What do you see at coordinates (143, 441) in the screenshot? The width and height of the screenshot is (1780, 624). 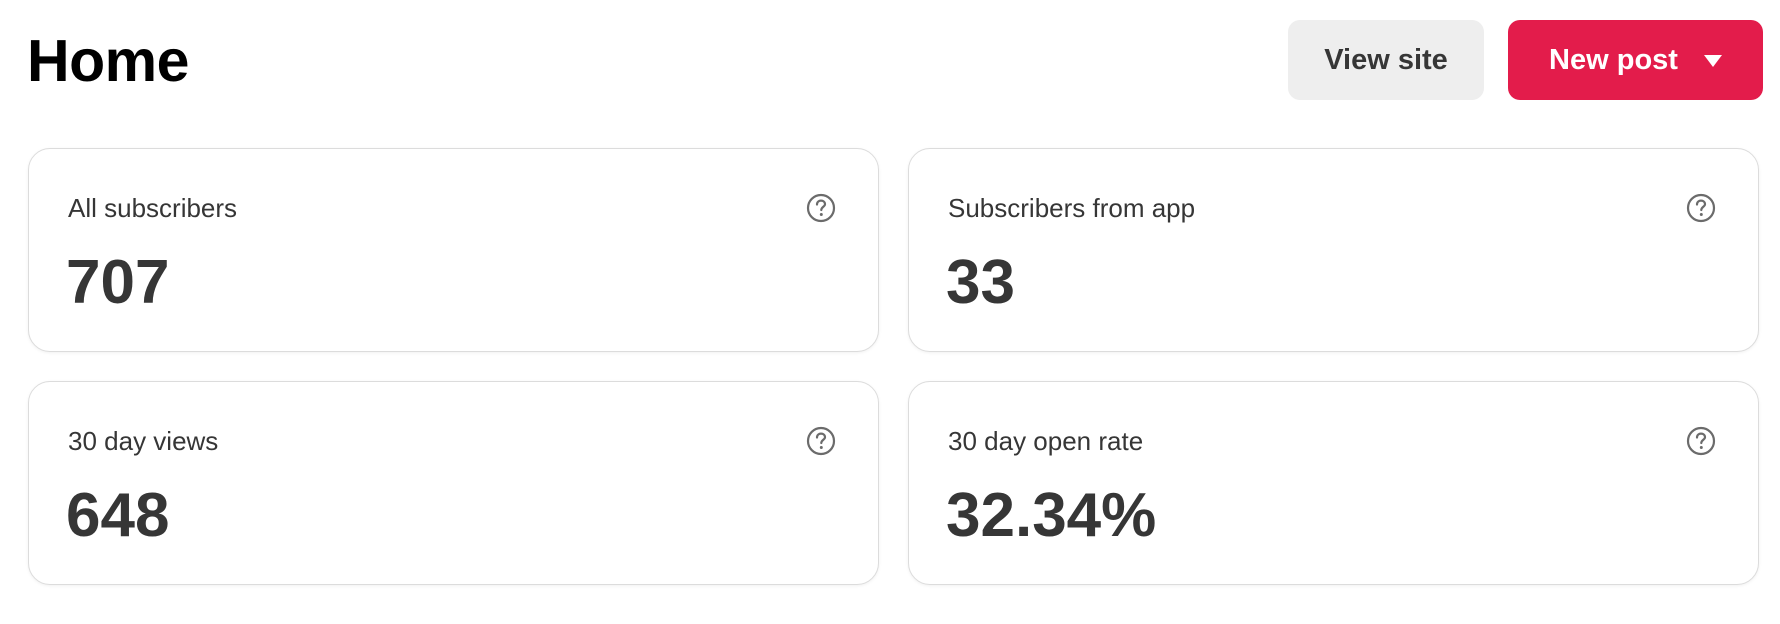 I see `stat-label: 30 day views` at bounding box center [143, 441].